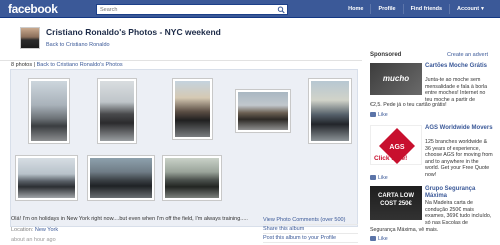 Image resolution: width=500 pixels, height=245 pixels. I want to click on nav-profile: Profile, so click(386, 9).